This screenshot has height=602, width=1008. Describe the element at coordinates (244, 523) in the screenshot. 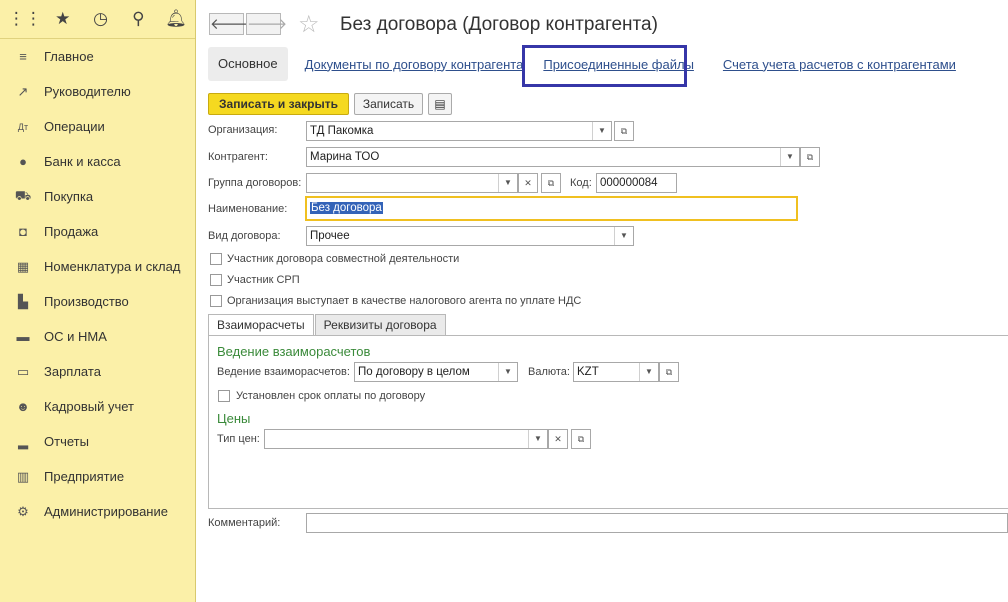

I see `comment-label: Комментарий:` at that location.